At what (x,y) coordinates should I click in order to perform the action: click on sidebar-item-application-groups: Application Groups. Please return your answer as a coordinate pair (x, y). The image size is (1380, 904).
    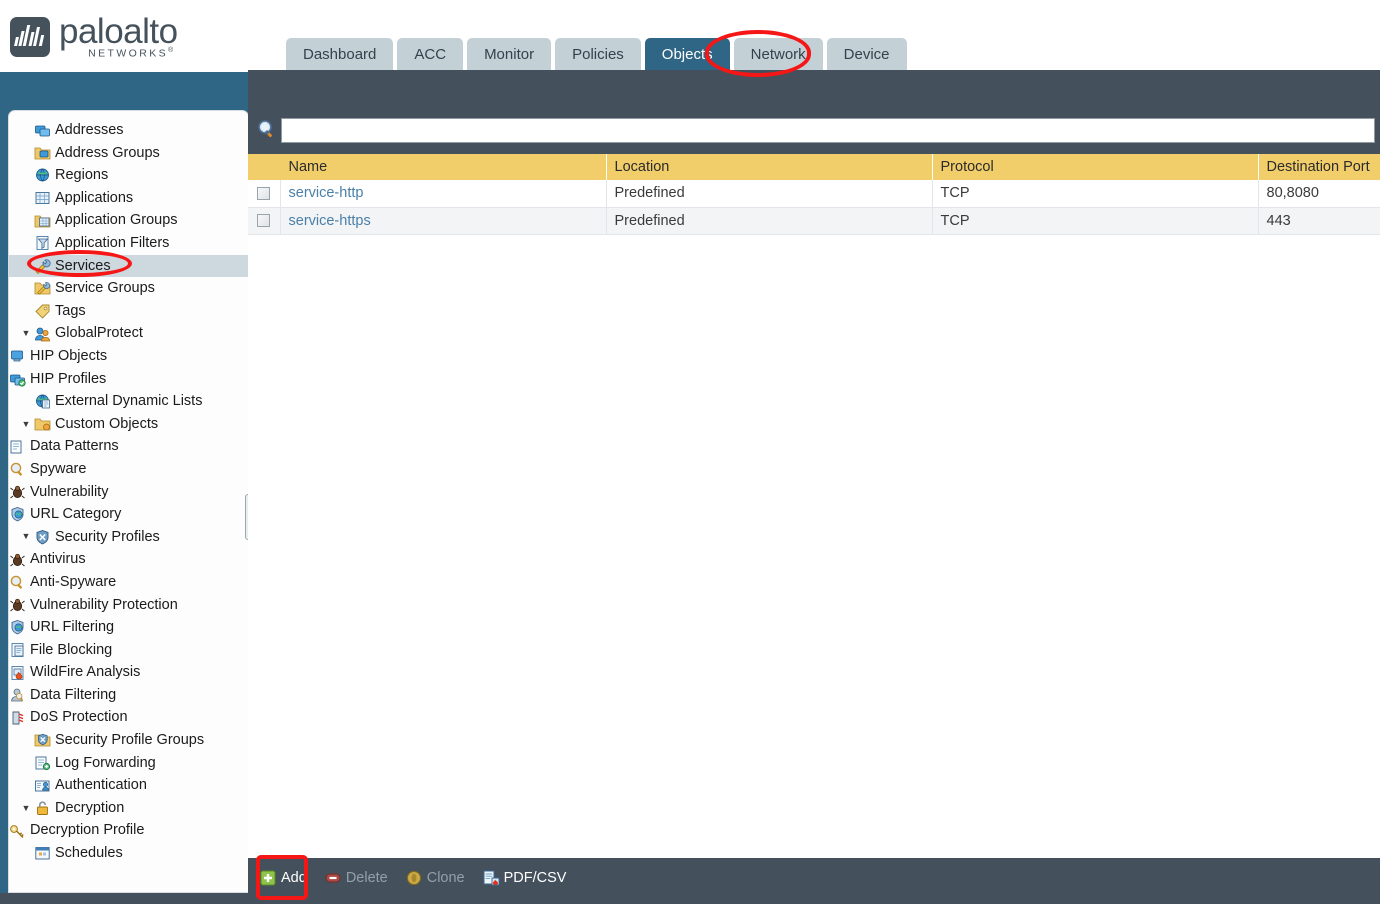
    Looking at the image, I should click on (128, 220).